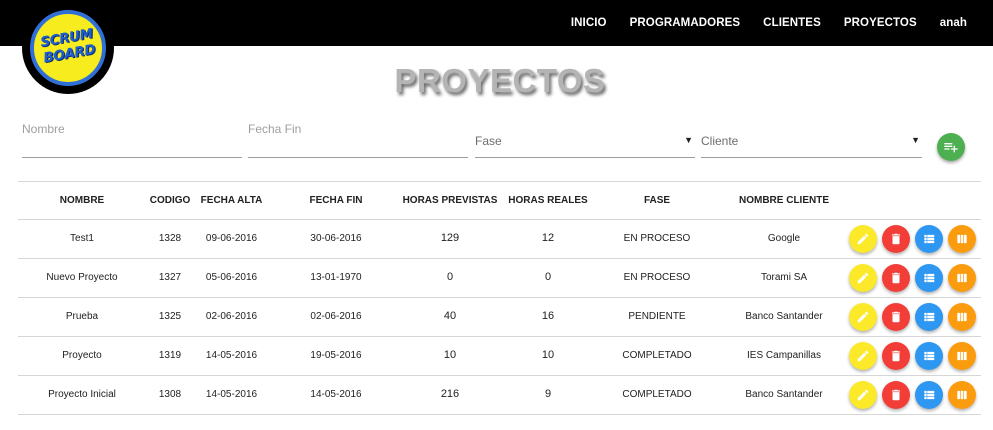 The width and height of the screenshot is (993, 430). I want to click on filter-bar: Fase ▼ Cliente ▼, so click(496, 140).